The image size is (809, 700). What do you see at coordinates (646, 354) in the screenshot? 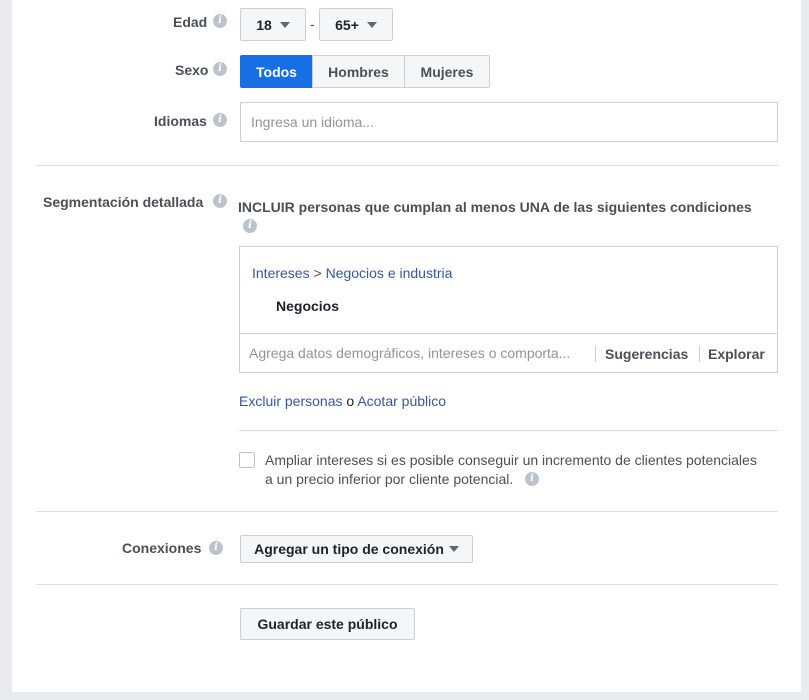
I see `suggestions-button: Sugerencias` at bounding box center [646, 354].